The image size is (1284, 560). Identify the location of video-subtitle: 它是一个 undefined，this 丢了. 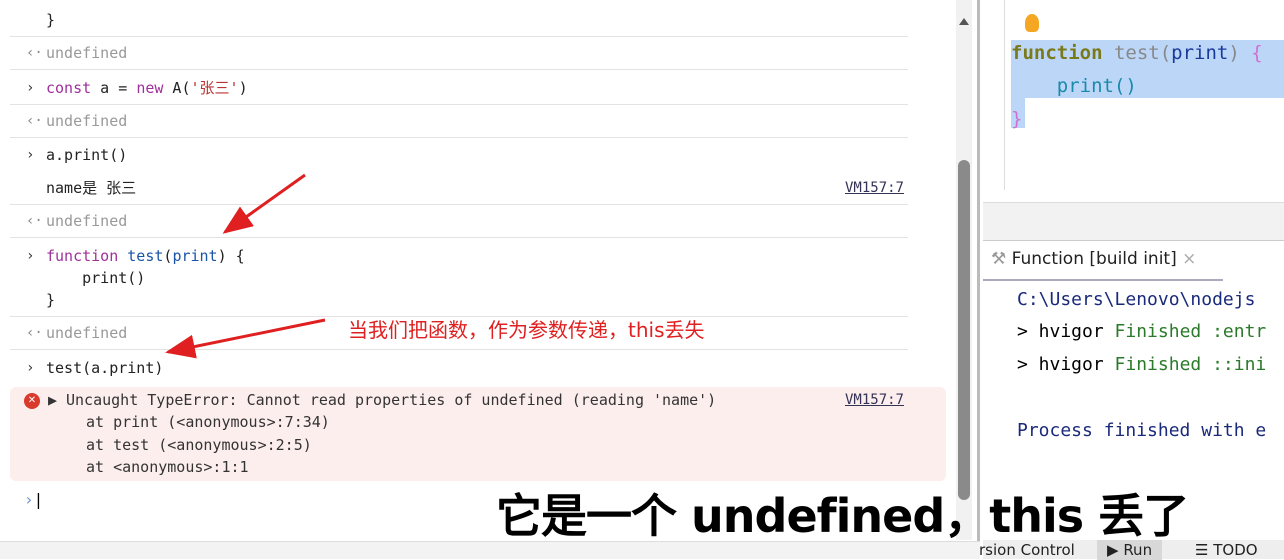
(842, 516).